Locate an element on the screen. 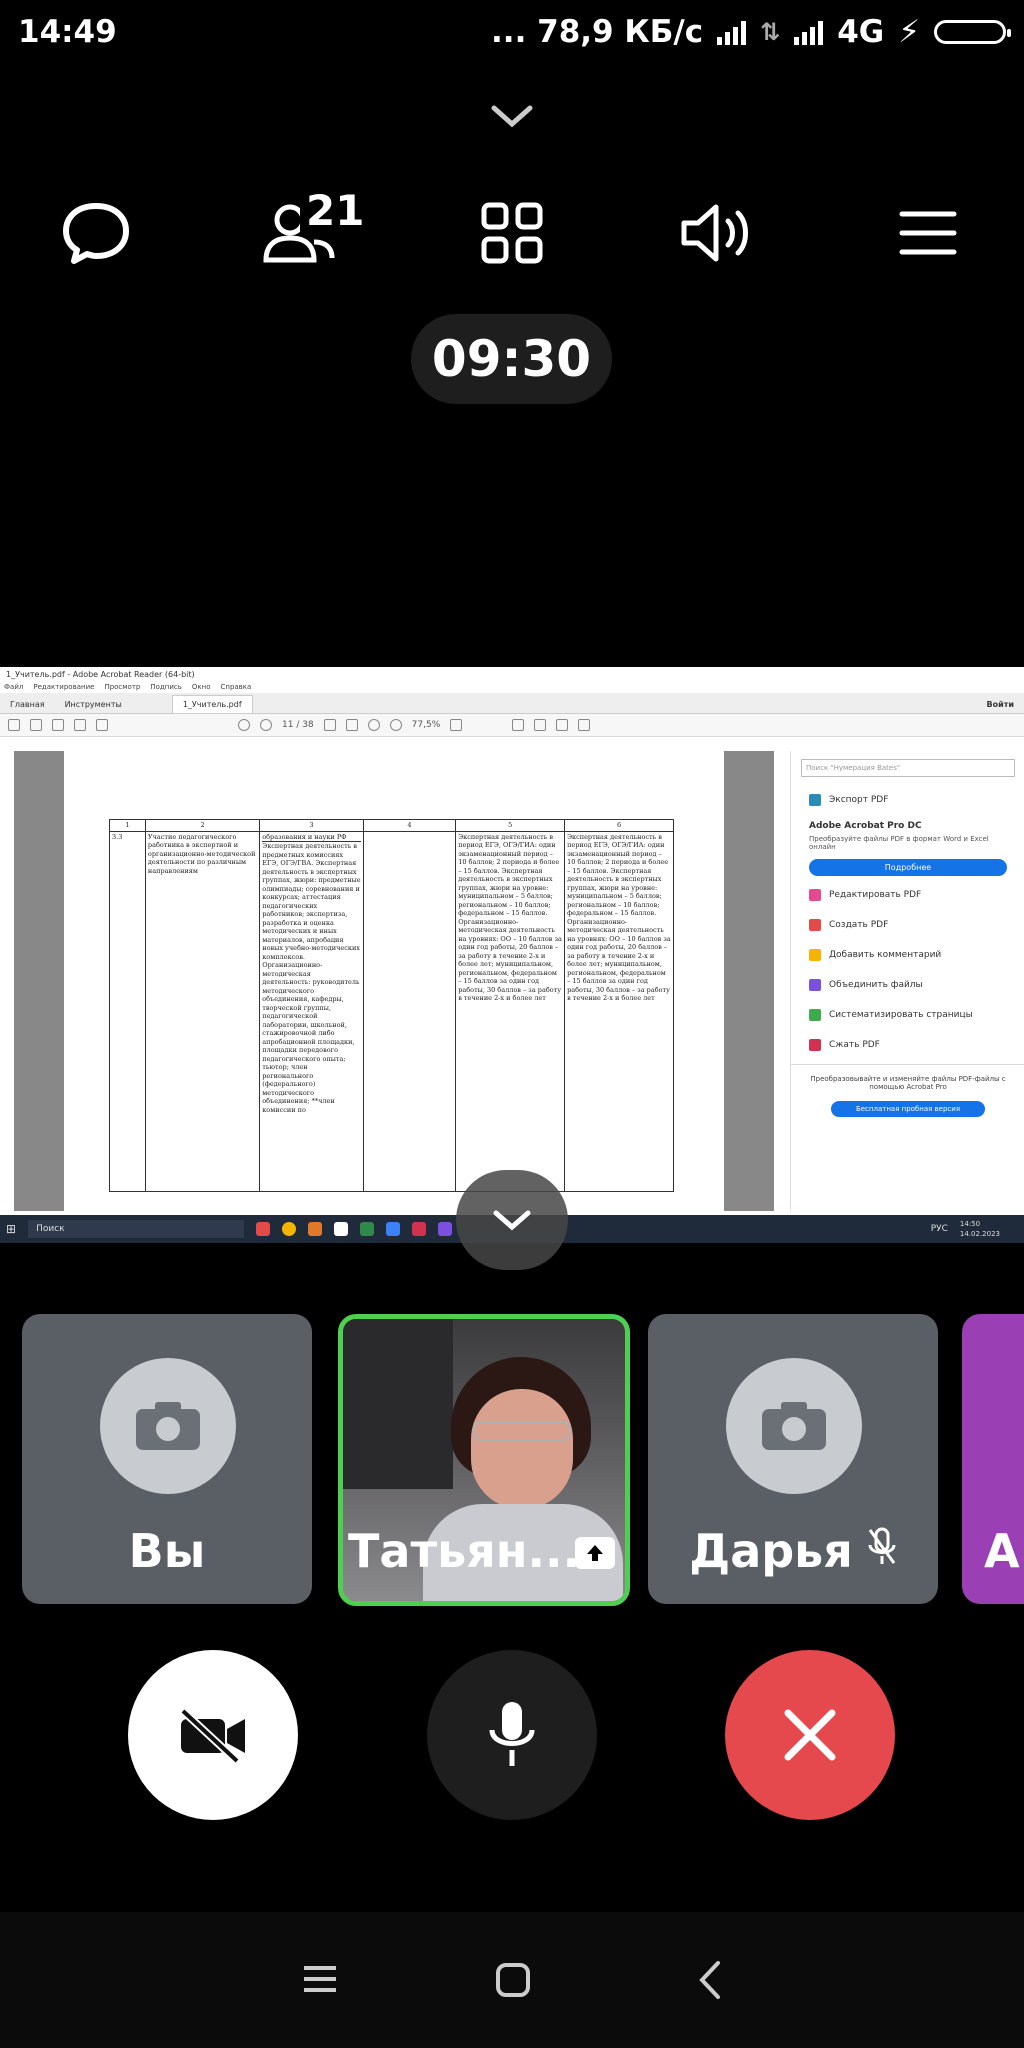 The width and height of the screenshot is (1024, 2048). signal-icon is located at coordinates (732, 32).